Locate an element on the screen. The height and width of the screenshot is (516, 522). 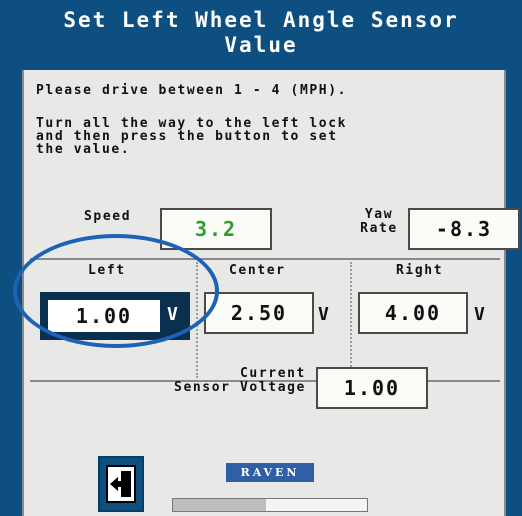
yaw-rate-label-line1: Yaw is located at coordinates (379, 214).